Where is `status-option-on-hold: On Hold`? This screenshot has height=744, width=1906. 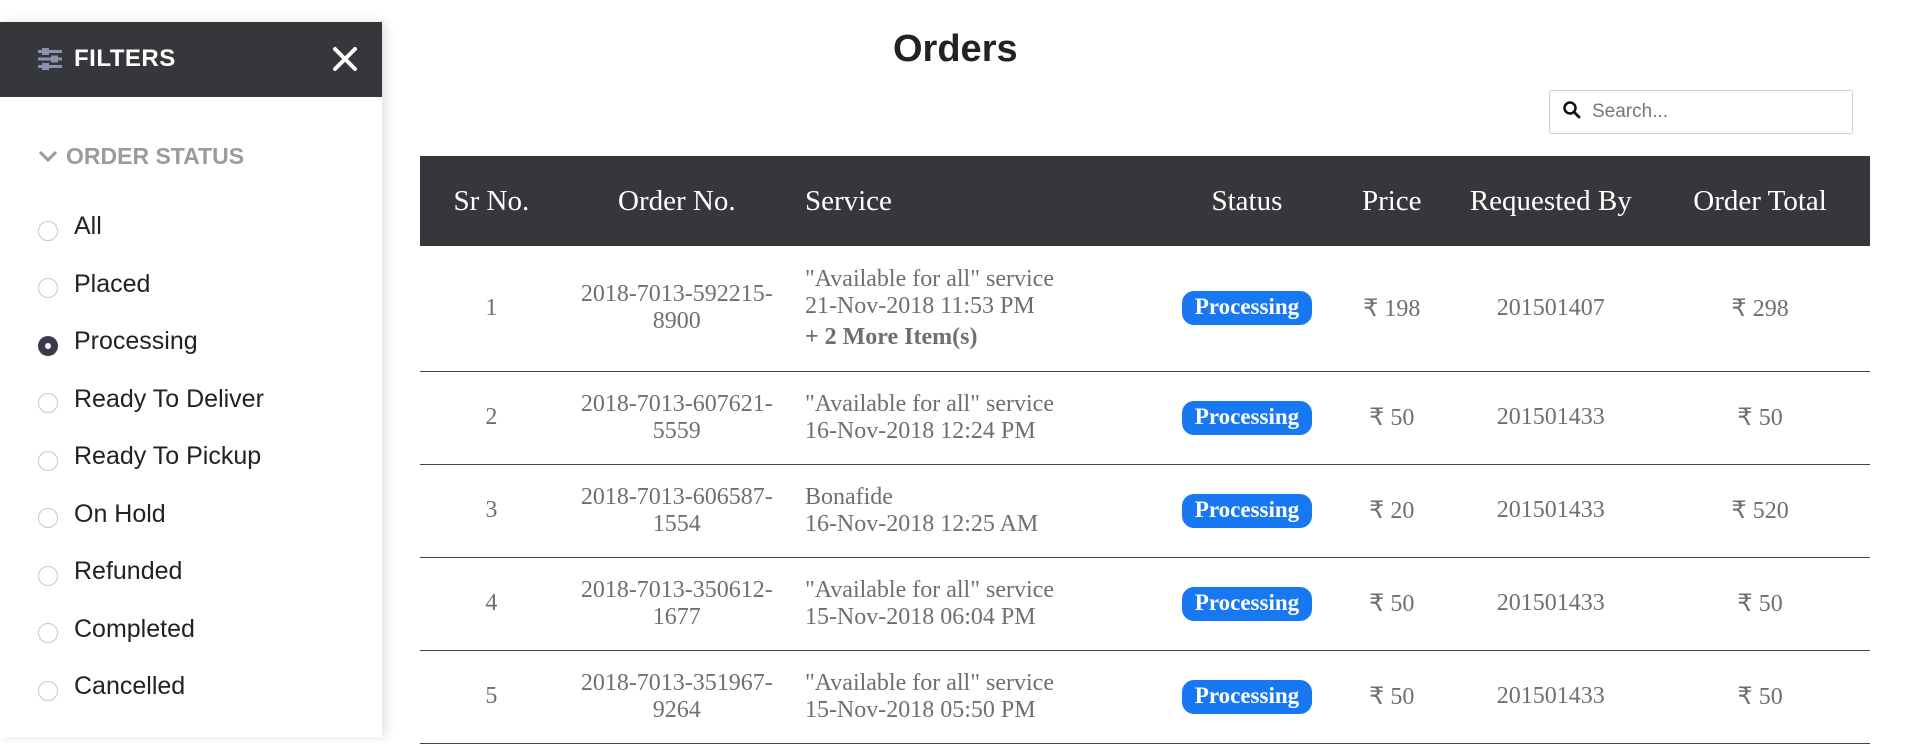 status-option-on-hold: On Hold is located at coordinates (151, 515).